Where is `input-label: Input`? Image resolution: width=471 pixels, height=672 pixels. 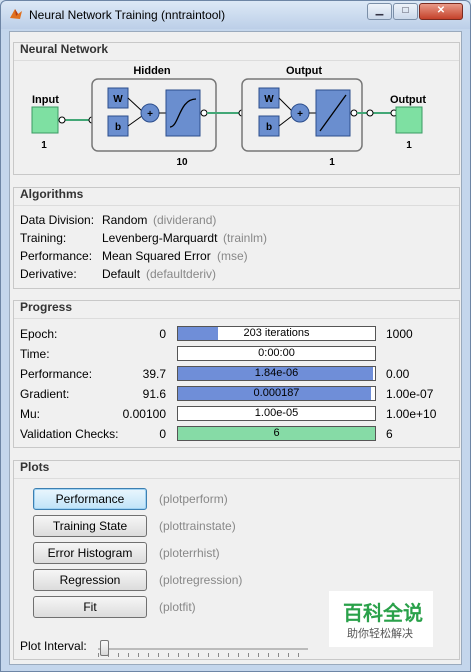
input-label: Input is located at coordinates (45, 100).